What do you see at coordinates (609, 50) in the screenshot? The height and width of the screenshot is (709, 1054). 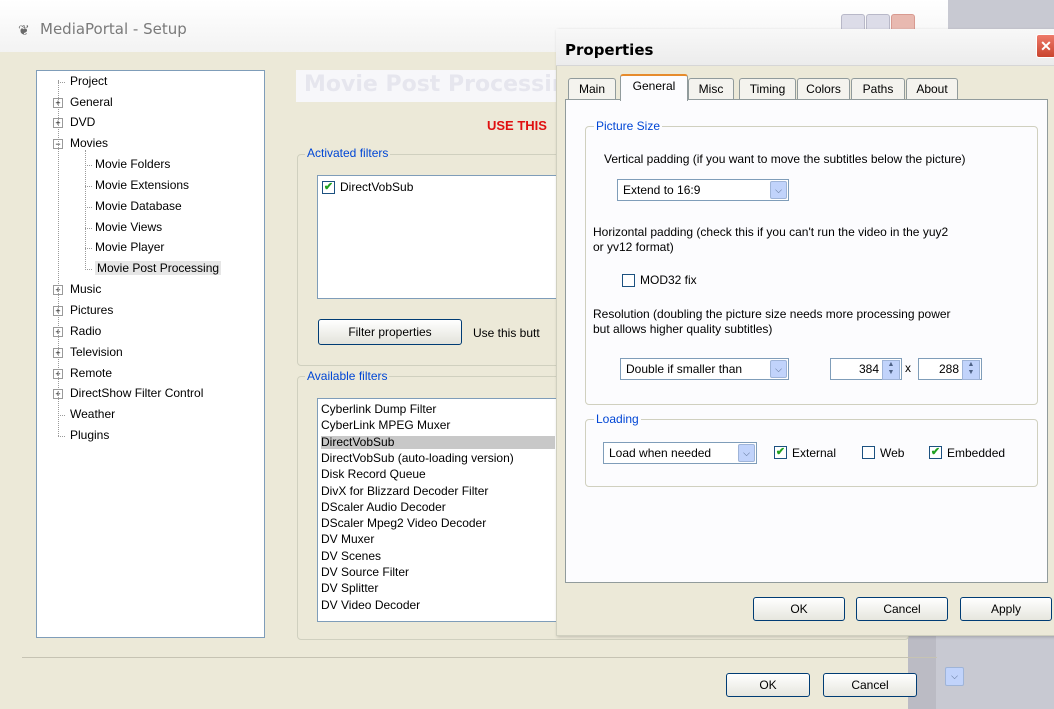 I see `properties-title: Properties` at bounding box center [609, 50].